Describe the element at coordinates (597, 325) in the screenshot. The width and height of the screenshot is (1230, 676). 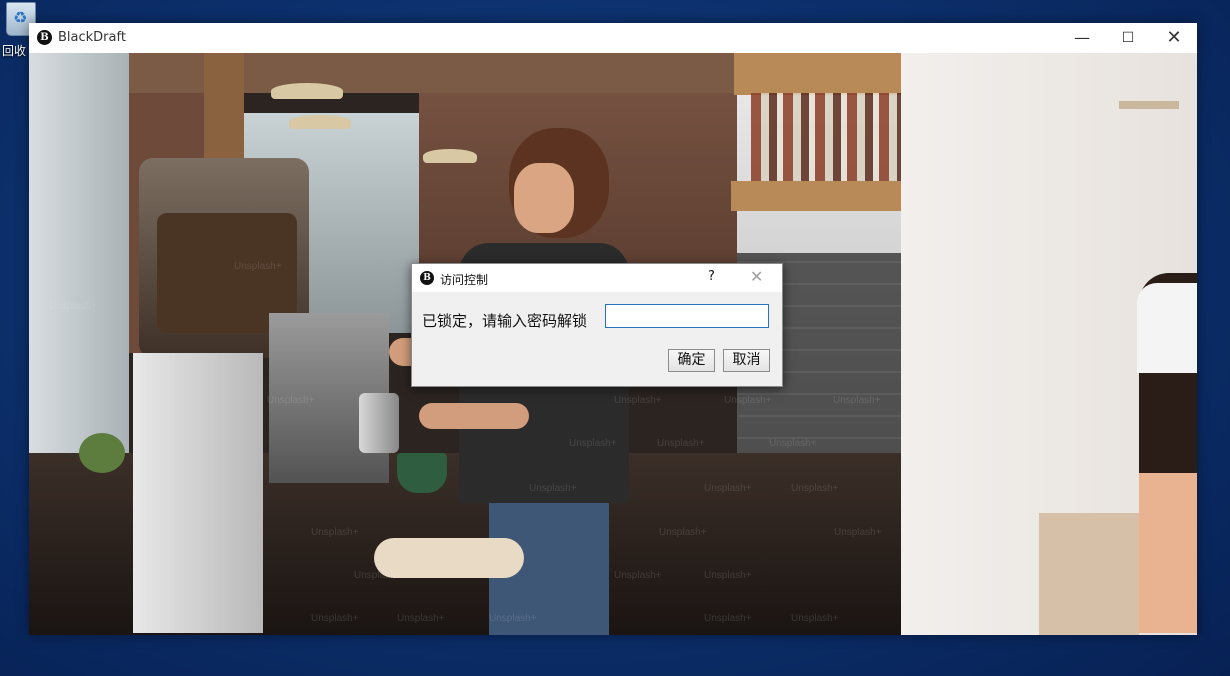
I see `access-control-dialog: B 访问控制 ? ✕ 已锁定，请输入密码解锁 确定 取消` at that location.